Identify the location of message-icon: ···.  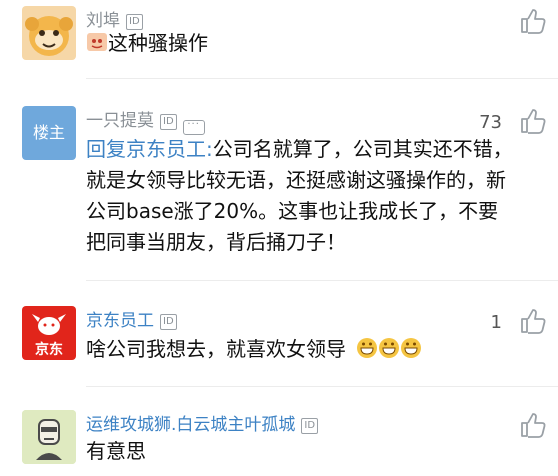
(193, 127).